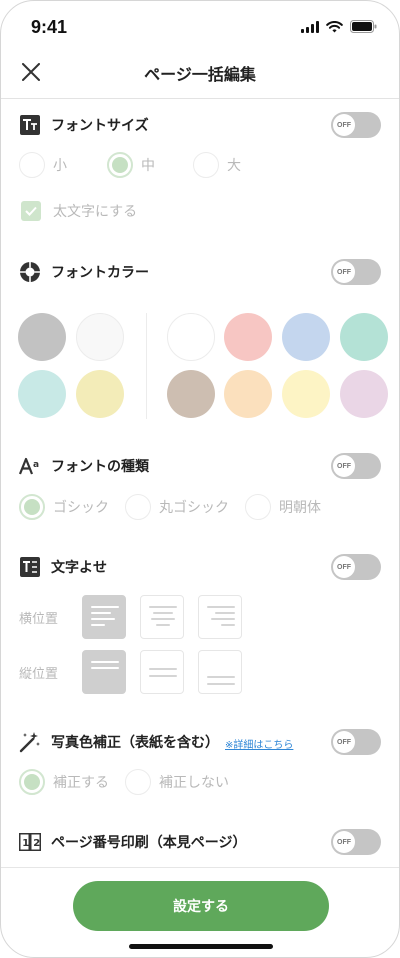 This screenshot has height=958, width=400. I want to click on status-icons, so click(339, 26).